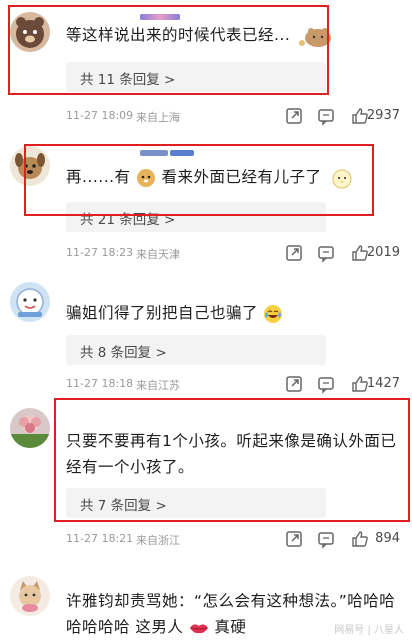 The image size is (412, 640). Describe the element at coordinates (196, 350) in the screenshot. I see `reply-count-button: 共 8 条回复 >` at that location.